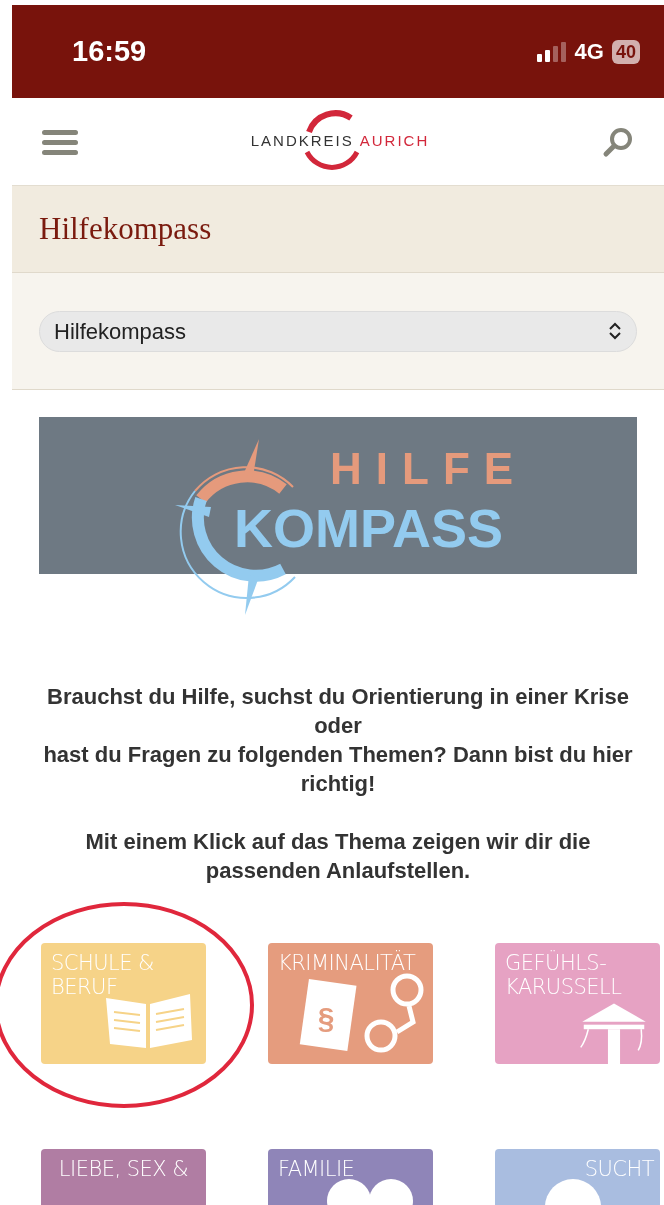 The image size is (664, 1205). Describe the element at coordinates (350, 1177) in the screenshot. I see `topic-tile: FAMILIE` at that location.